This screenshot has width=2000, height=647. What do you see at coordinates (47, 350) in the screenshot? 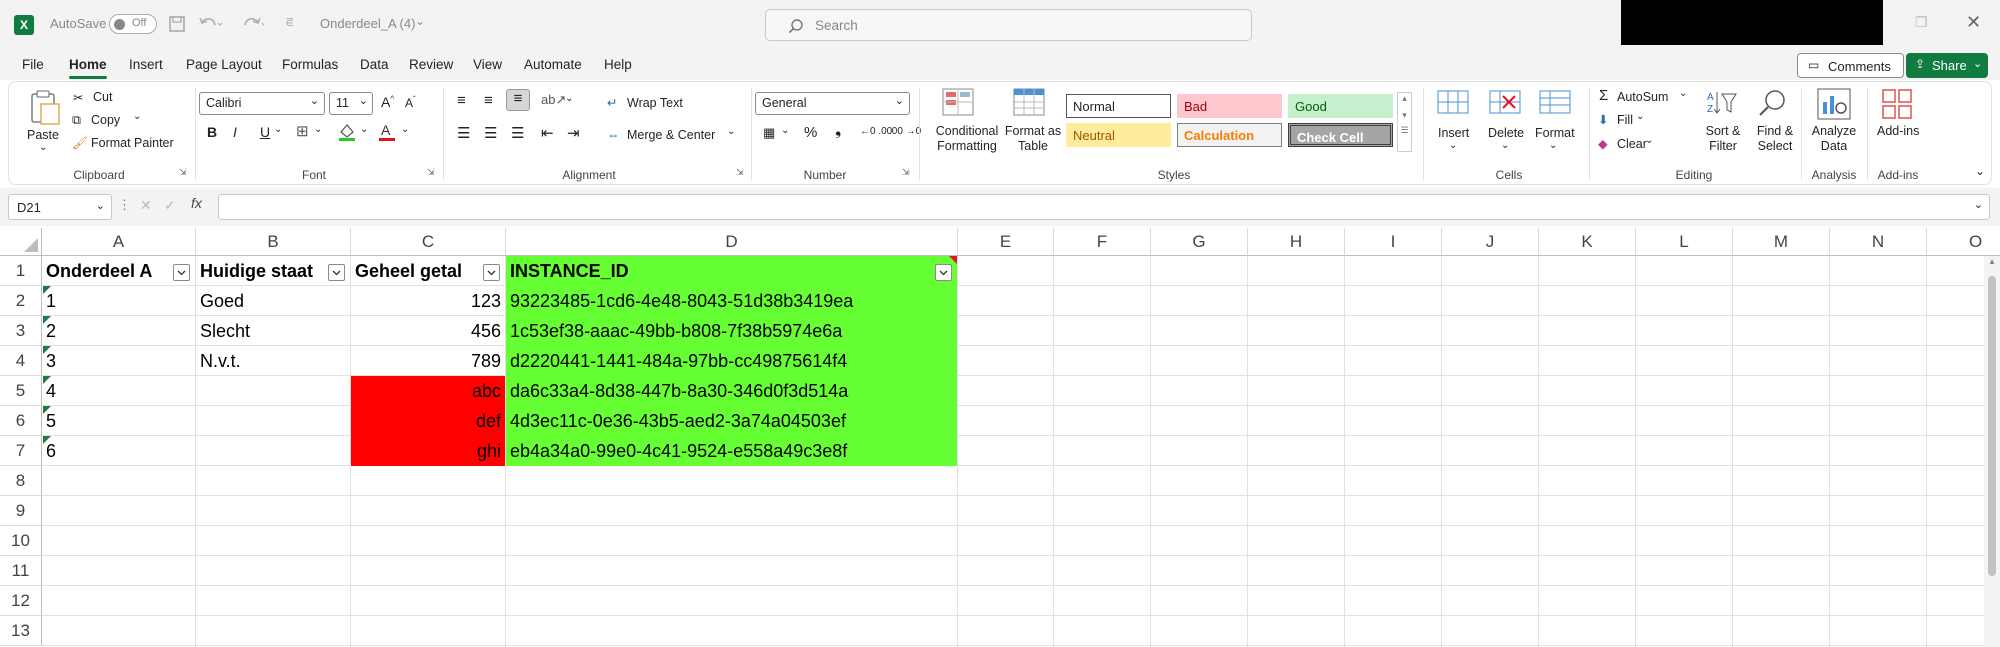
I see `error-indicator-icon` at bounding box center [47, 350].